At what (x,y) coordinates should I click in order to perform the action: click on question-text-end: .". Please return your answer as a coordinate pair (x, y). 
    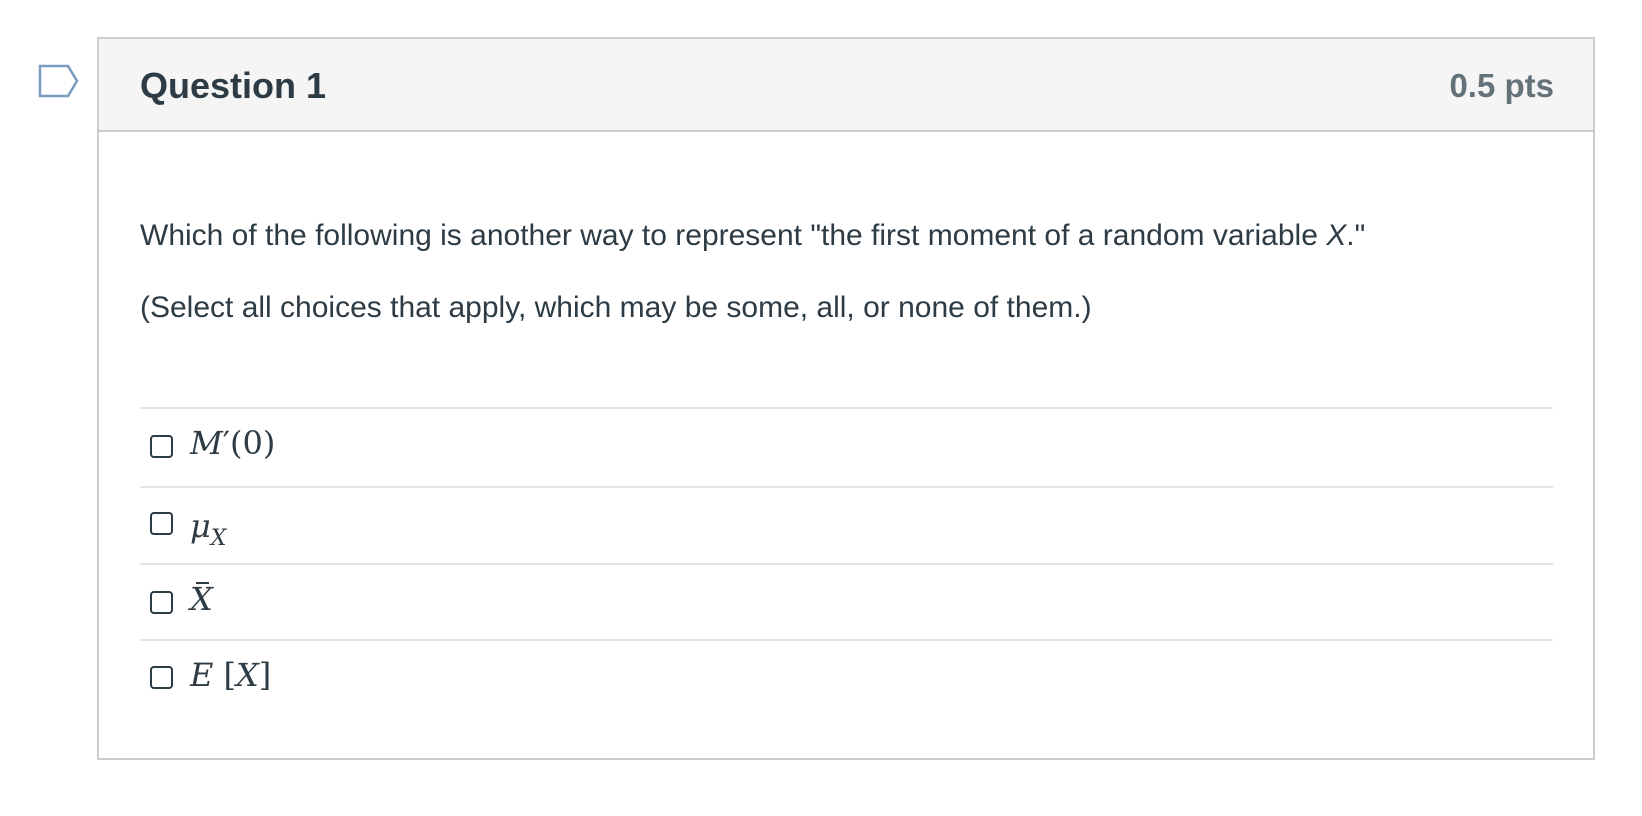
    Looking at the image, I should click on (1356, 235).